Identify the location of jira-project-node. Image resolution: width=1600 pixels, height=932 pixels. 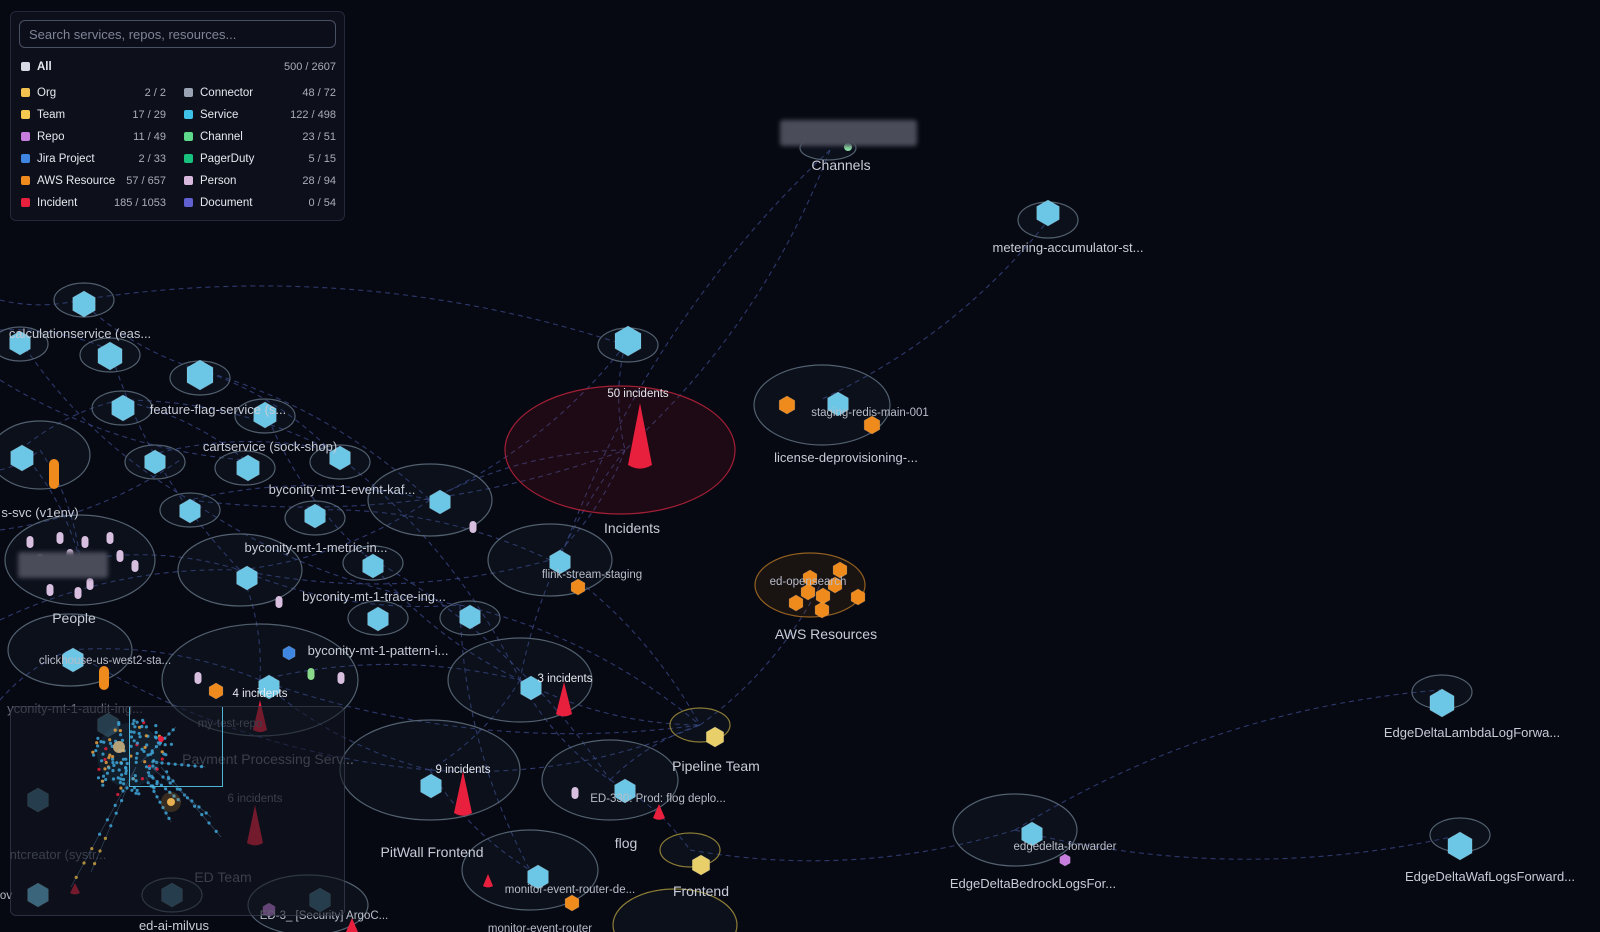
(289, 653).